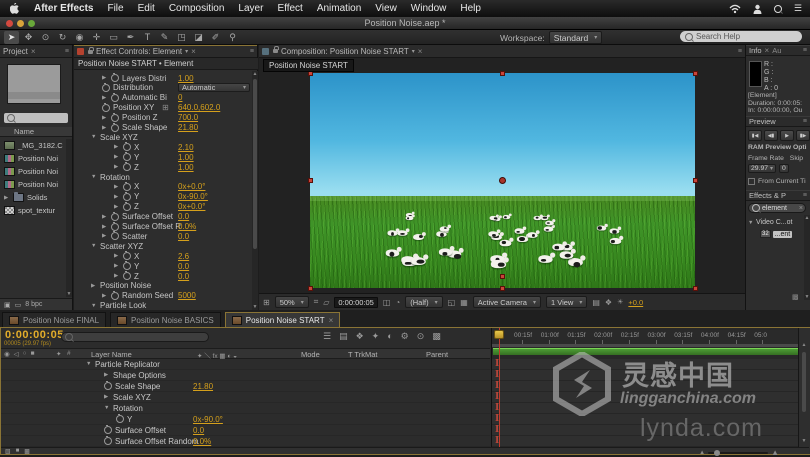 The height and width of the screenshot is (457, 810). What do you see at coordinates (804, 391) in the screenshot?
I see `timeline-scrollbar: ▲ ▼` at bounding box center [804, 391].